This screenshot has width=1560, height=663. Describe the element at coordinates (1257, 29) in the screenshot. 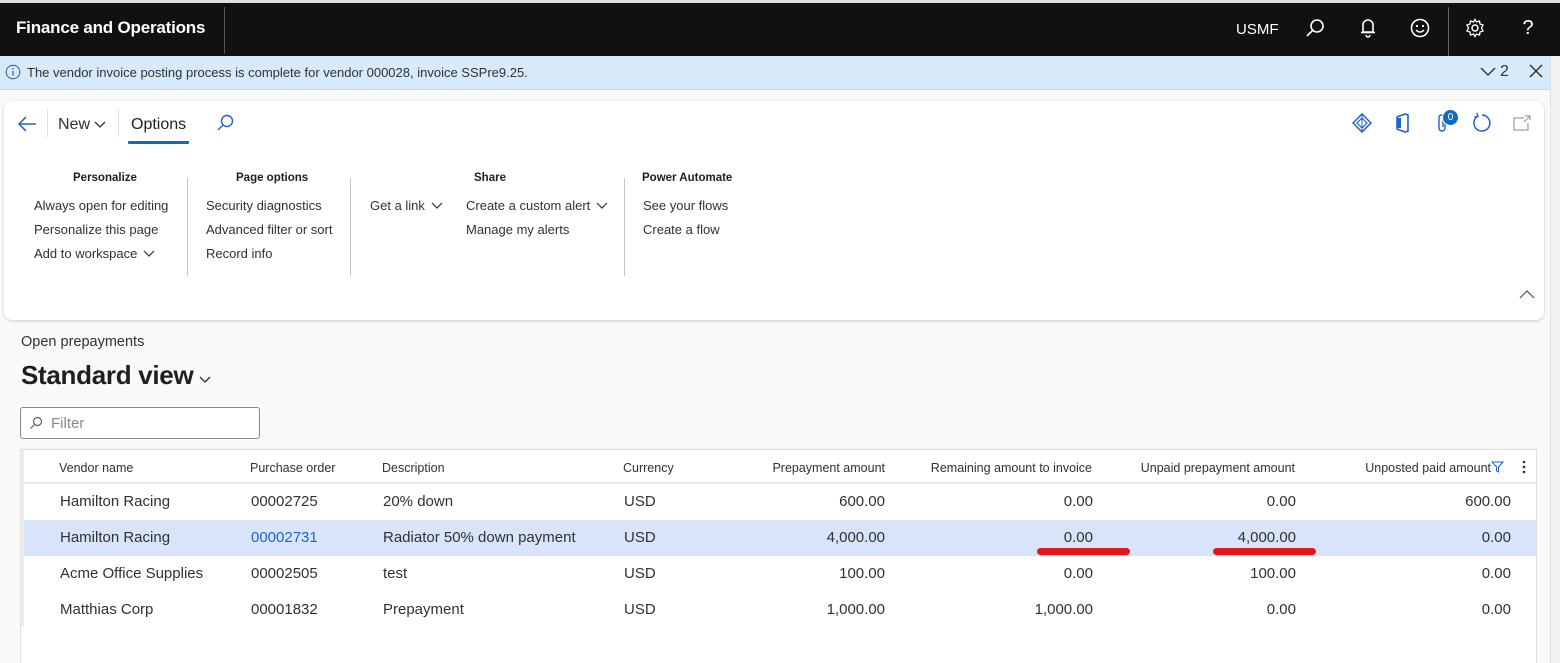

I see `company-picker: USMF` at that location.